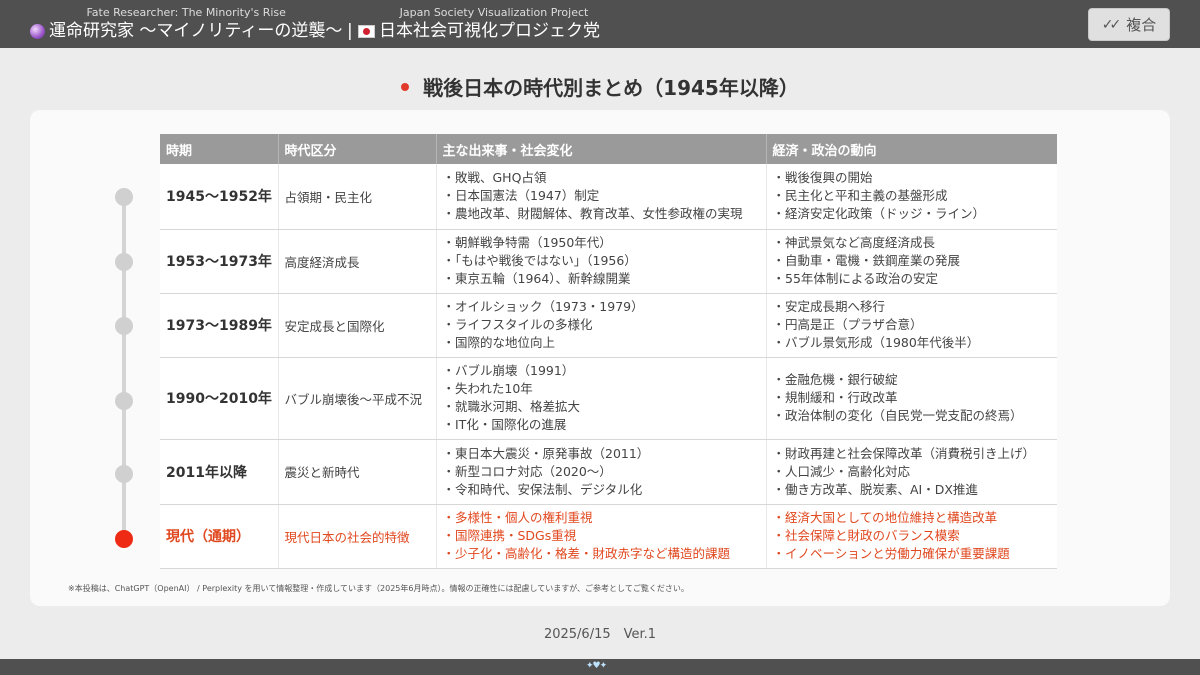  I want to click on table-header-row: 時期 時代区分 主な出来事・社会変化 経済・政治の動向, so click(608, 149).